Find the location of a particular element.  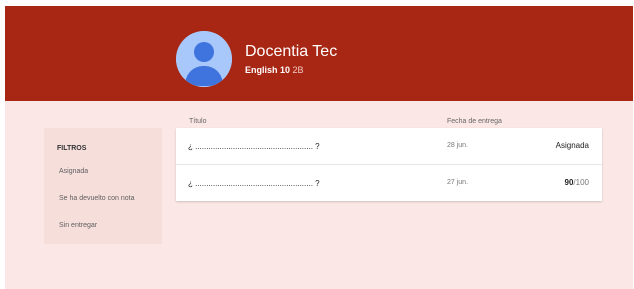

grade-max: /100 is located at coordinates (581, 182).